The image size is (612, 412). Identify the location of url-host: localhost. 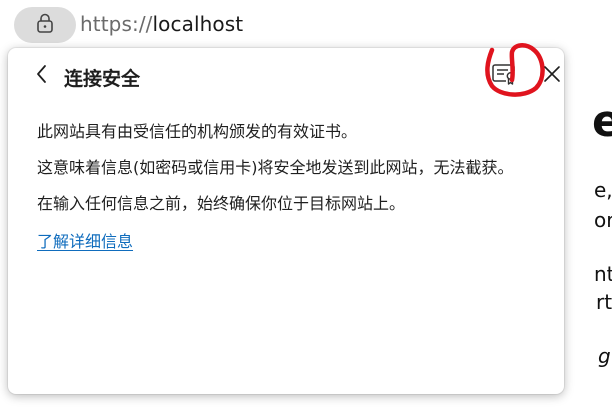
(198, 24).